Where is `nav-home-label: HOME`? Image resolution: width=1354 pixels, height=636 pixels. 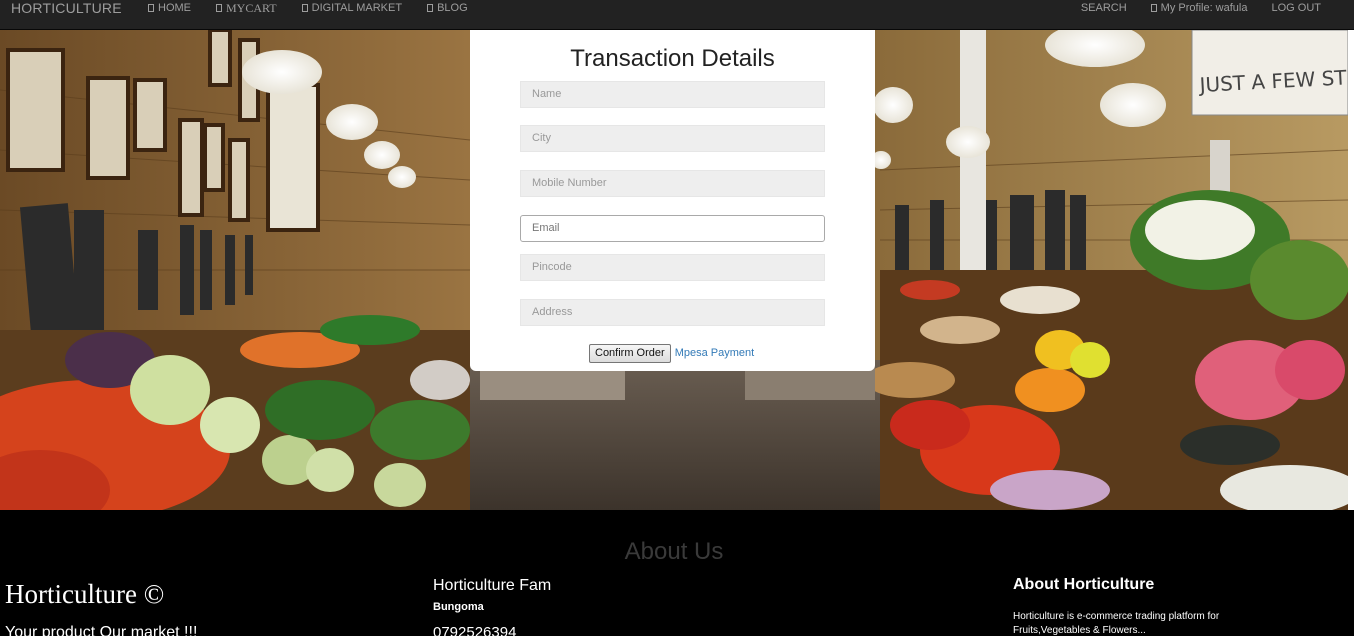
nav-home-label: HOME is located at coordinates (174, 8).